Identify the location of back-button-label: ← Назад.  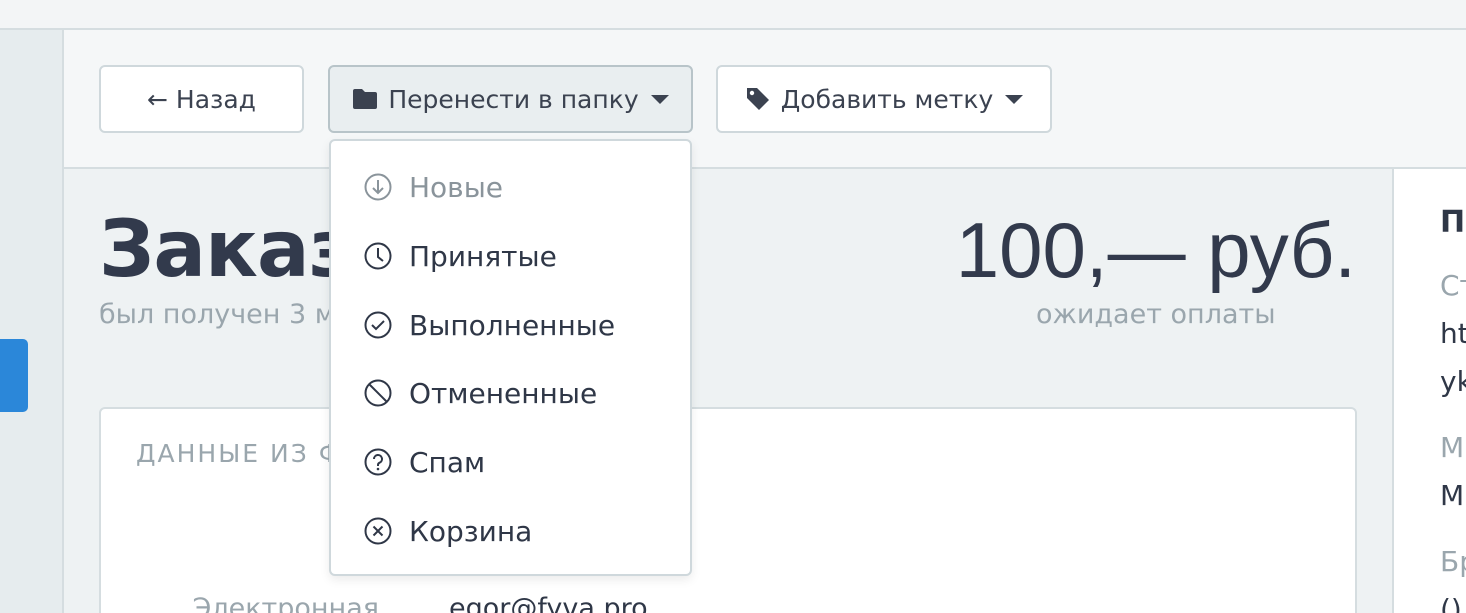
(201, 99).